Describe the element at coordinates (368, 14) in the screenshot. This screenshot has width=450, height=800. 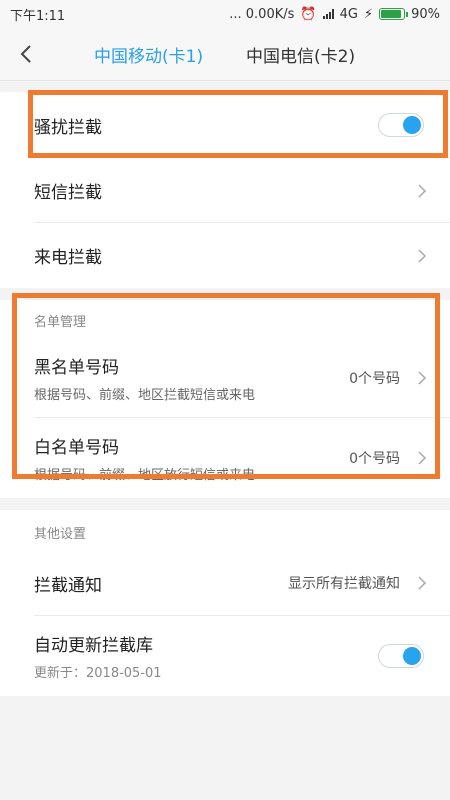
I see `charging-icon: ⚡` at that location.